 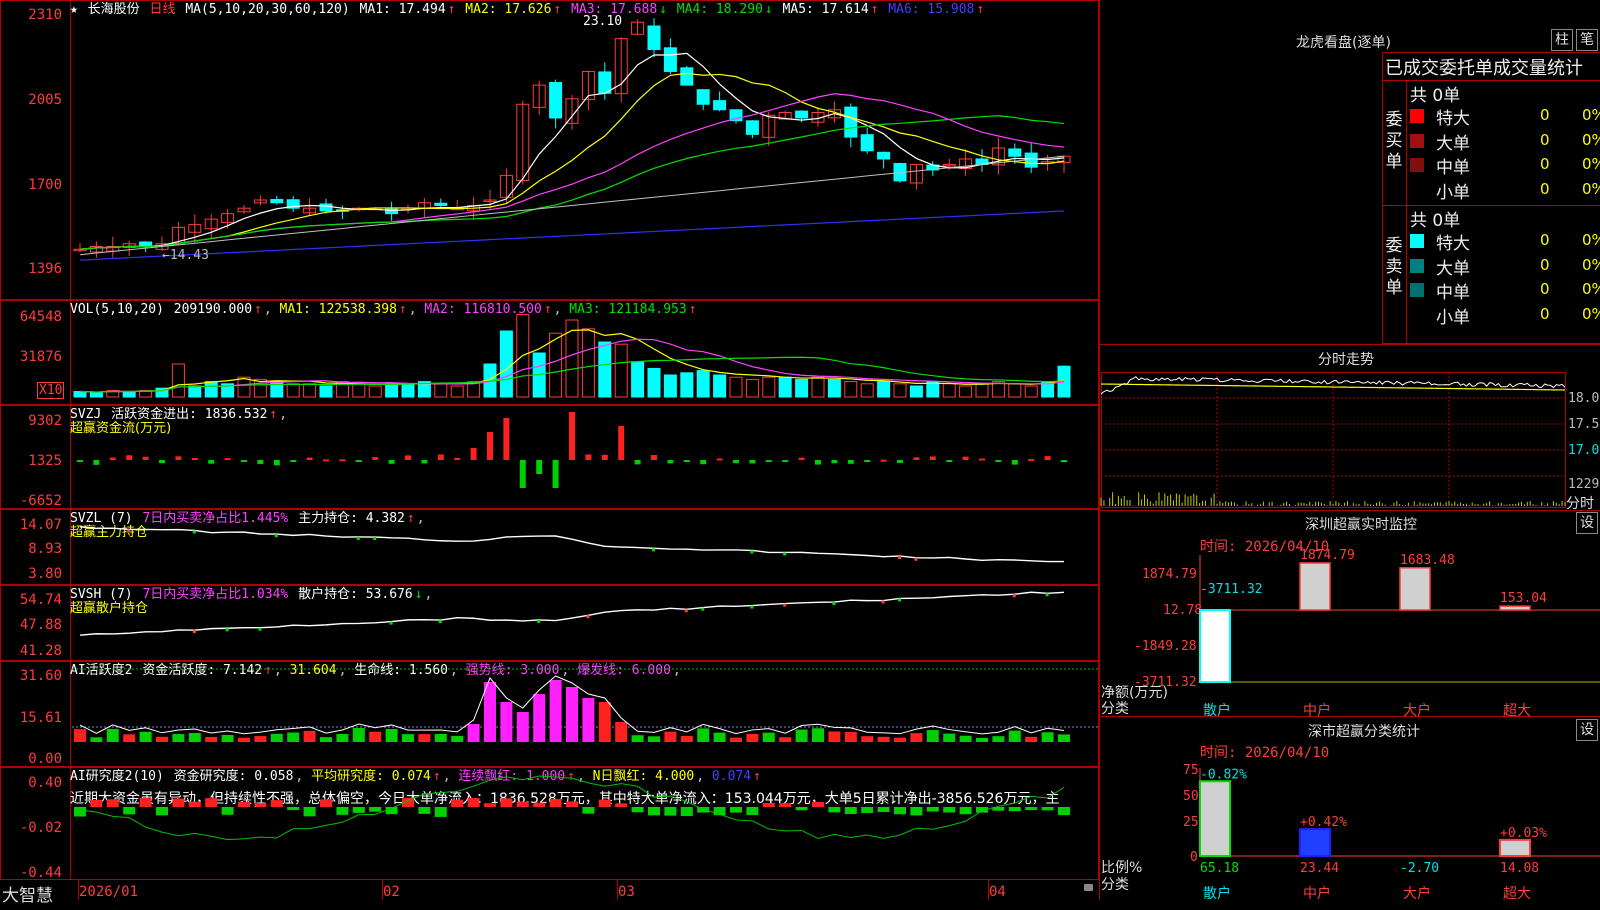 What do you see at coordinates (1364, 732) in the screenshot?
I see `sz-class-title: 深市超赢分类统计` at bounding box center [1364, 732].